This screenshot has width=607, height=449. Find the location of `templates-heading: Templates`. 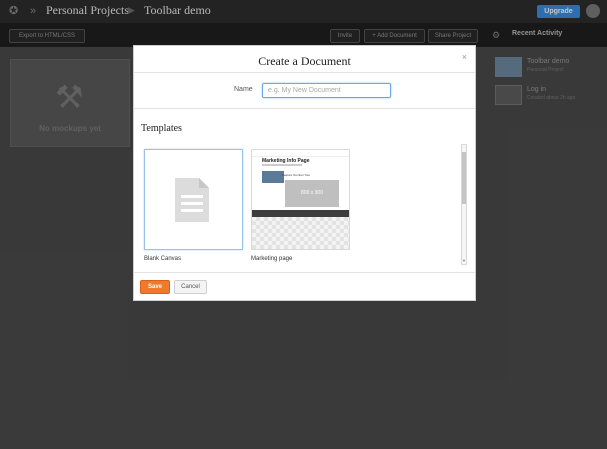

templates-heading: Templates is located at coordinates (161, 128).